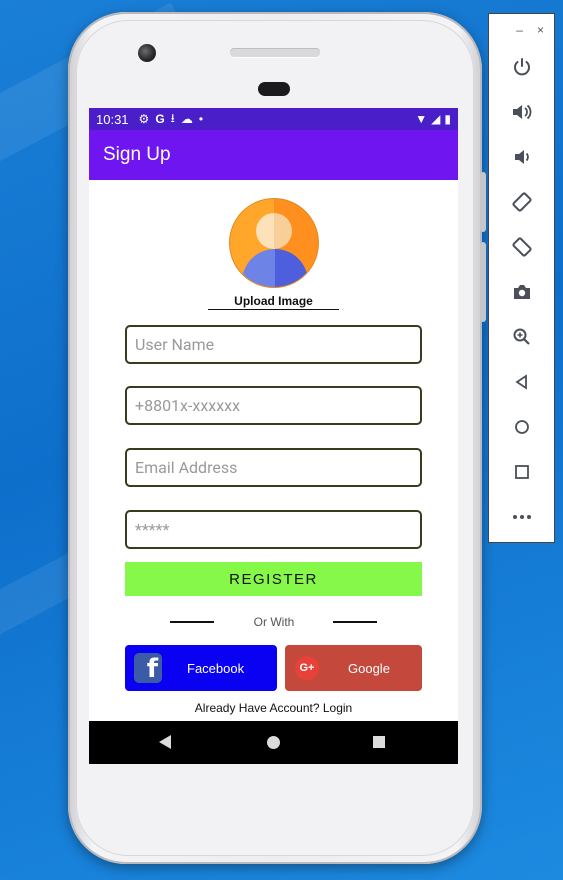 The width and height of the screenshot is (563, 880). Describe the element at coordinates (160, 119) in the screenshot. I see `google-notification-icon: G` at that location.